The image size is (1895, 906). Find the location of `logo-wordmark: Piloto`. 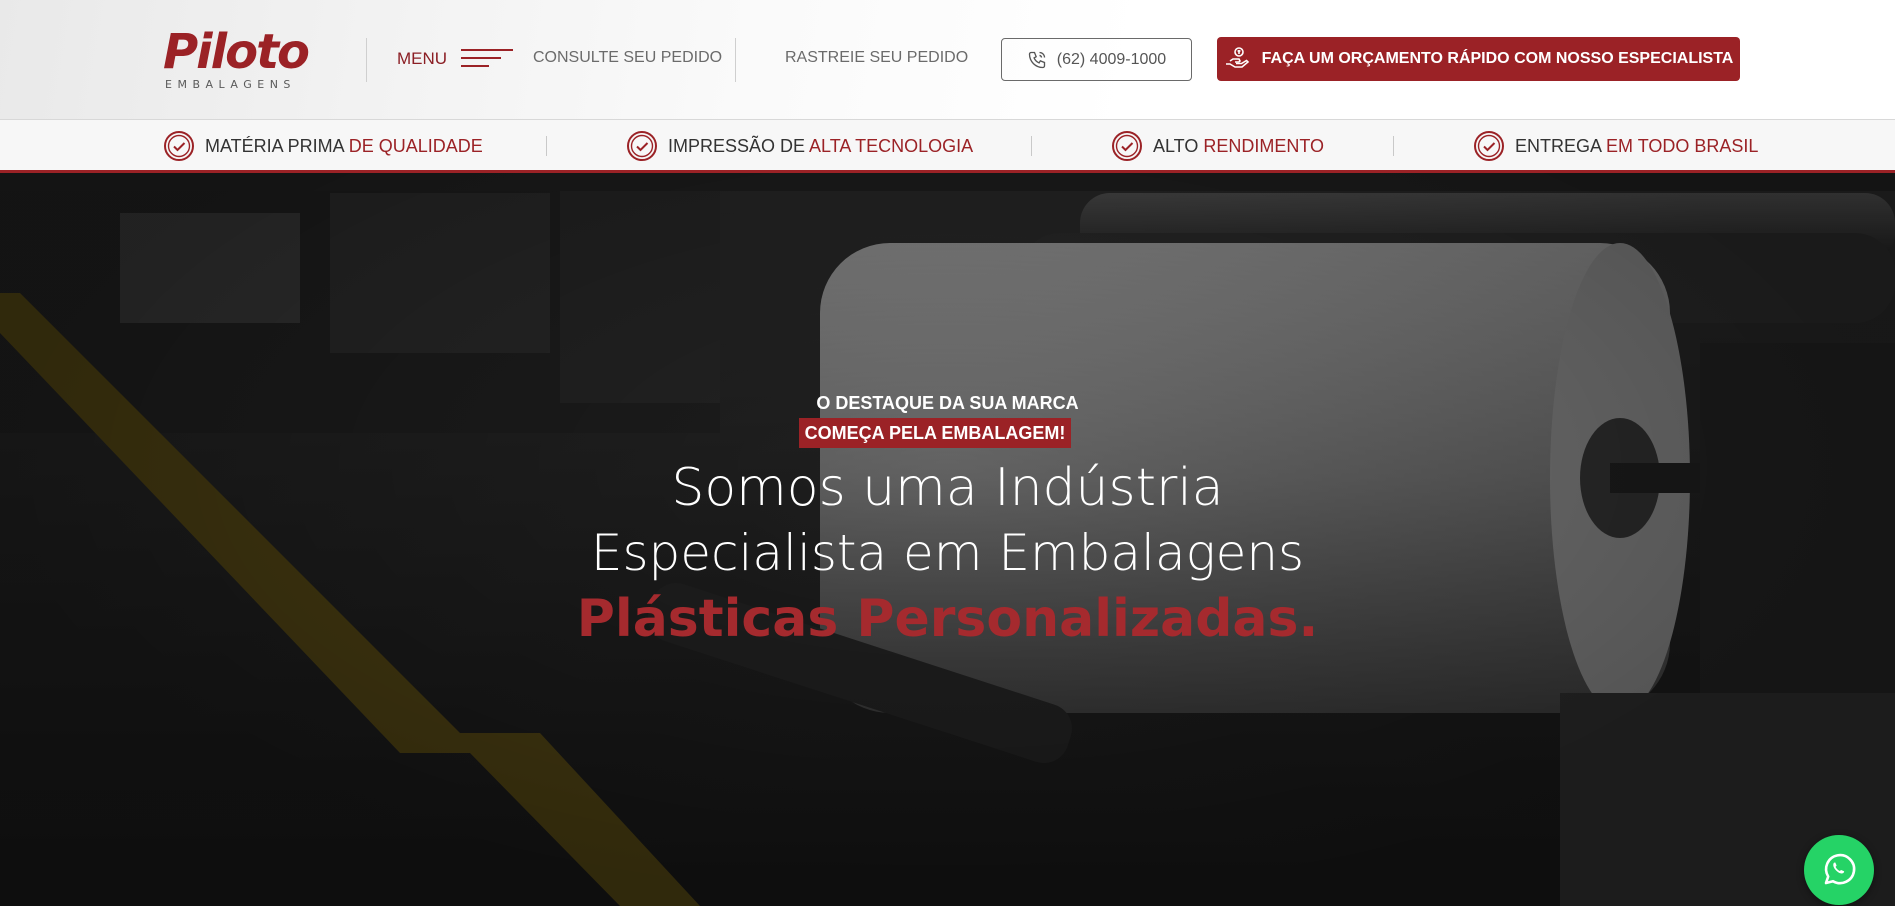

logo-wordmark: Piloto is located at coordinates (236, 52).